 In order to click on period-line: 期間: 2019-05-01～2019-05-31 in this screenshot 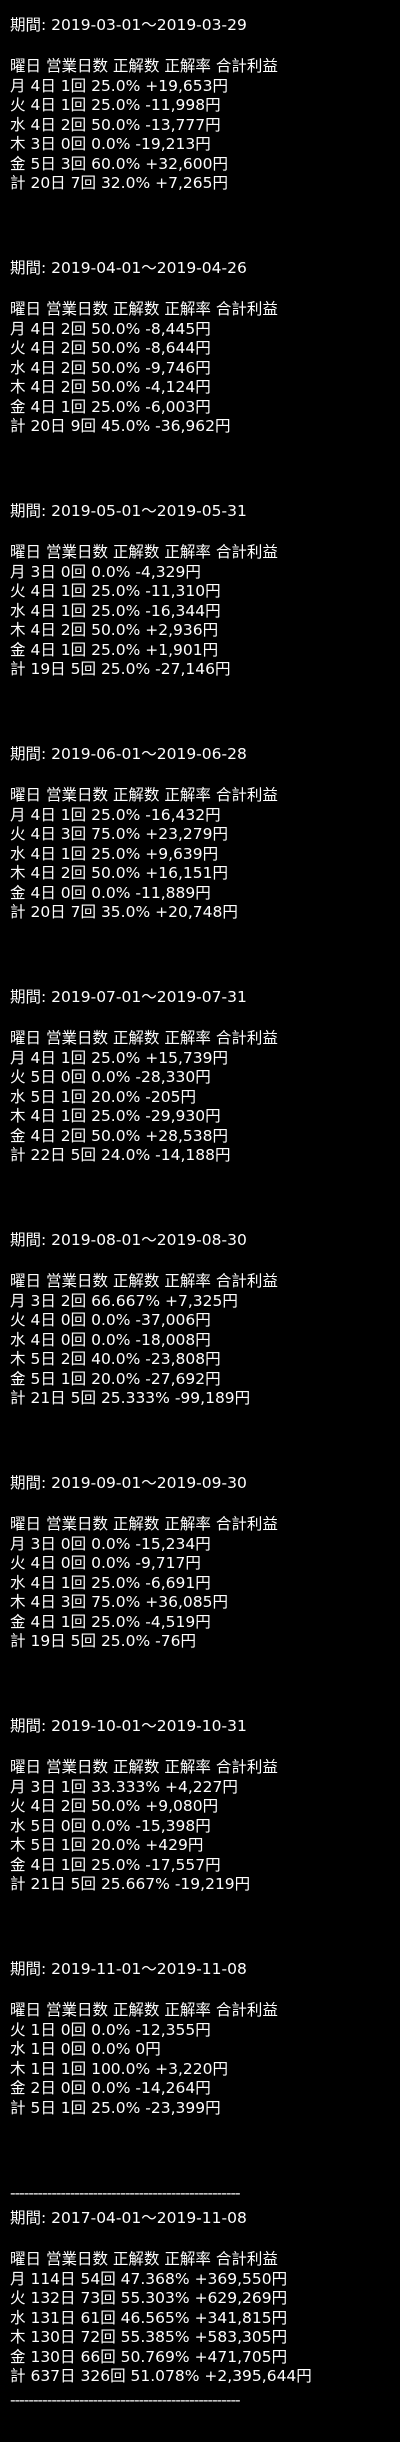, I will do `click(205, 512)`.